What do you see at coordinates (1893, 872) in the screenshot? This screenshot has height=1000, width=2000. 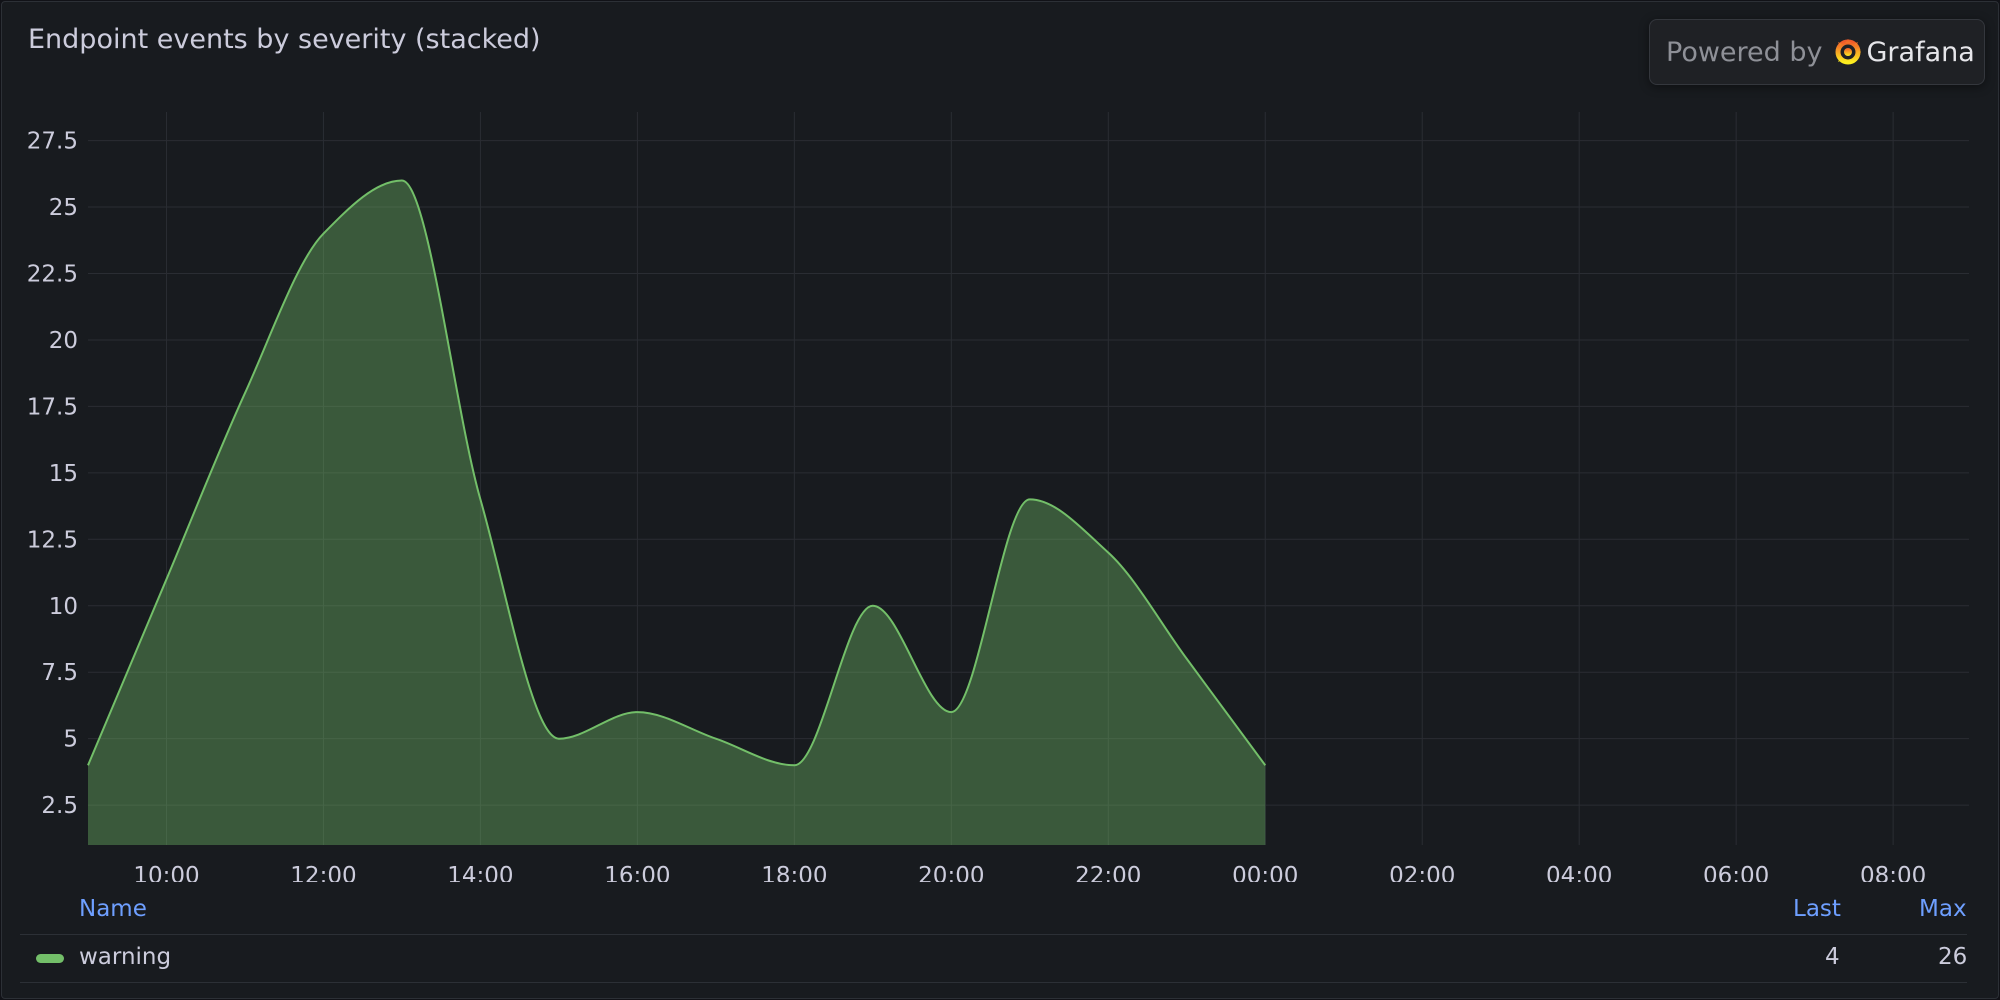 I see `x-tick-label: 08:00` at bounding box center [1893, 872].